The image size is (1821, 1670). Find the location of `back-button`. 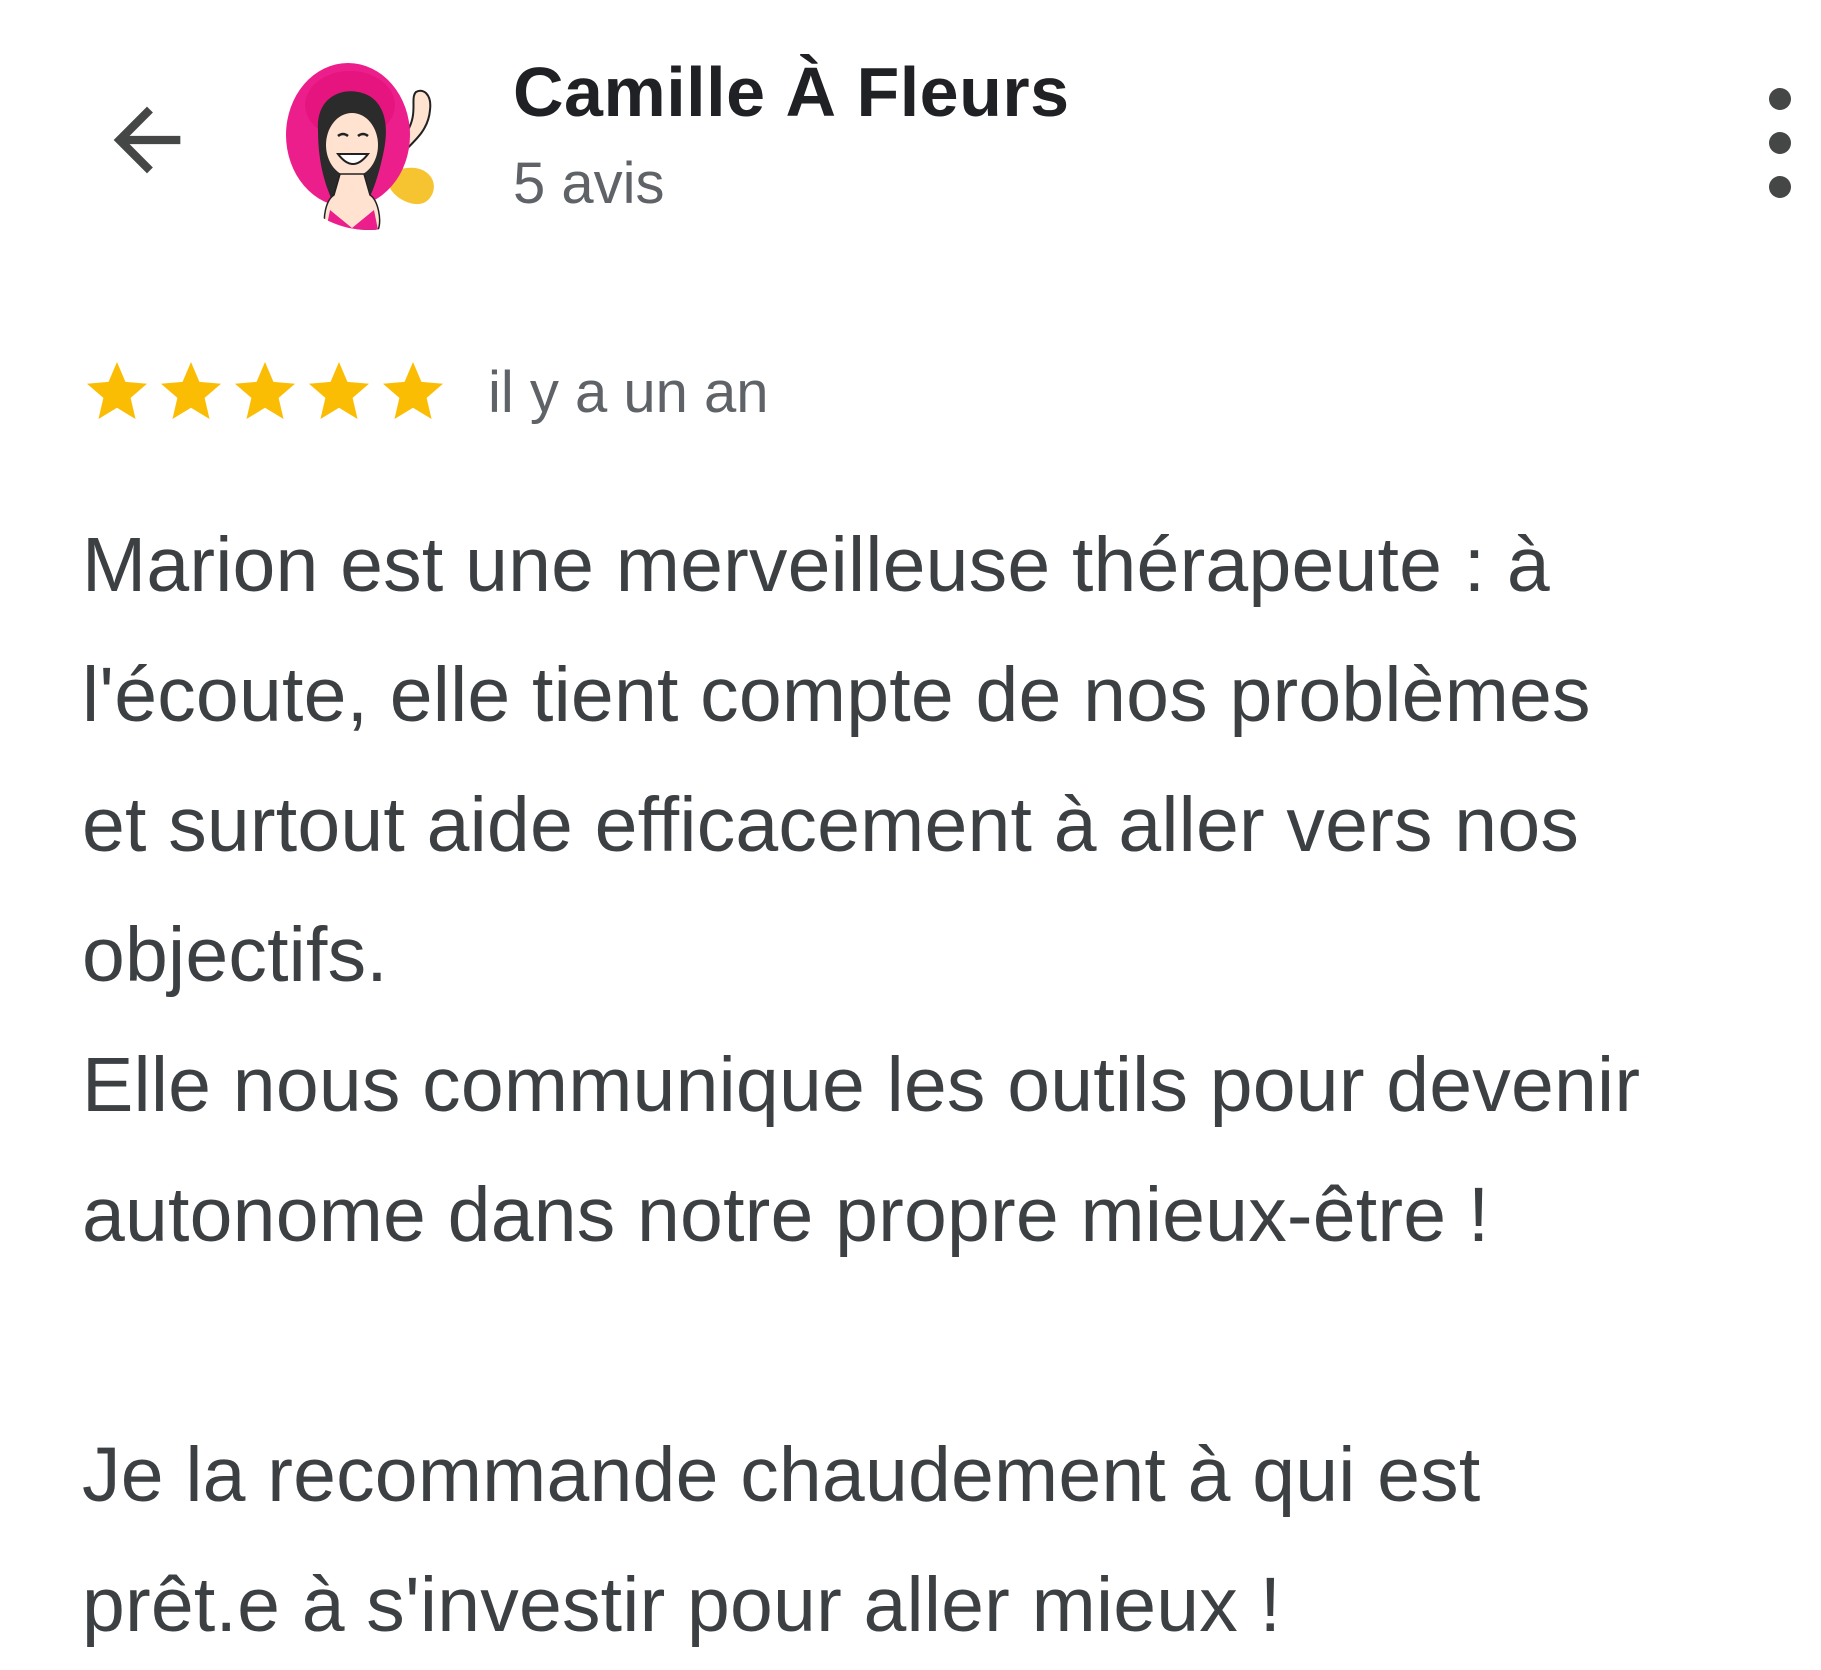

back-button is located at coordinates (147, 140).